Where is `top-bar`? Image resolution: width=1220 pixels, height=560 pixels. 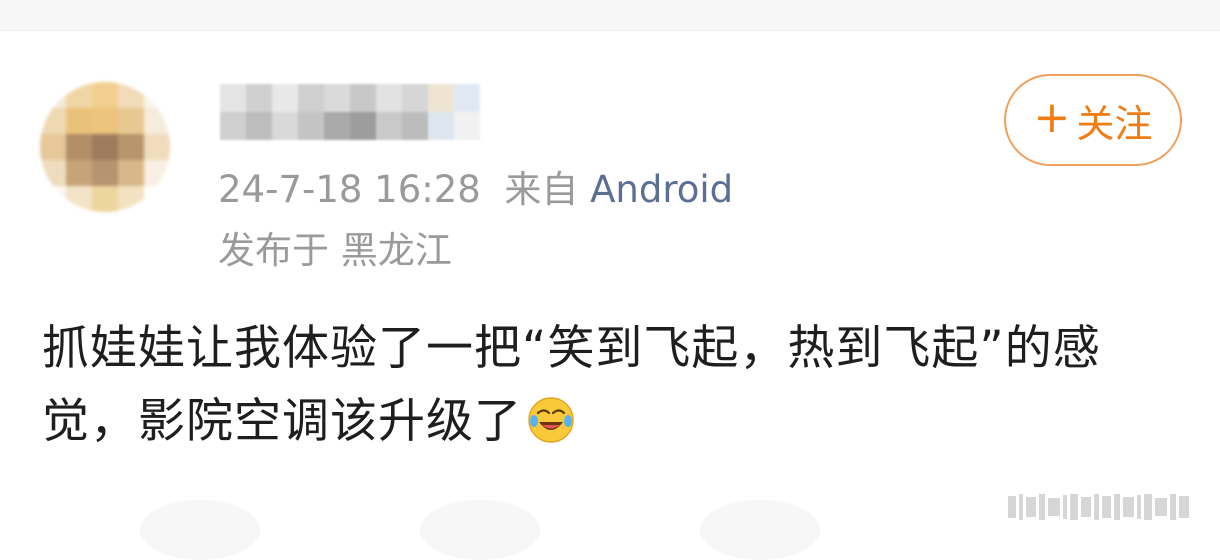
top-bar is located at coordinates (610, 15).